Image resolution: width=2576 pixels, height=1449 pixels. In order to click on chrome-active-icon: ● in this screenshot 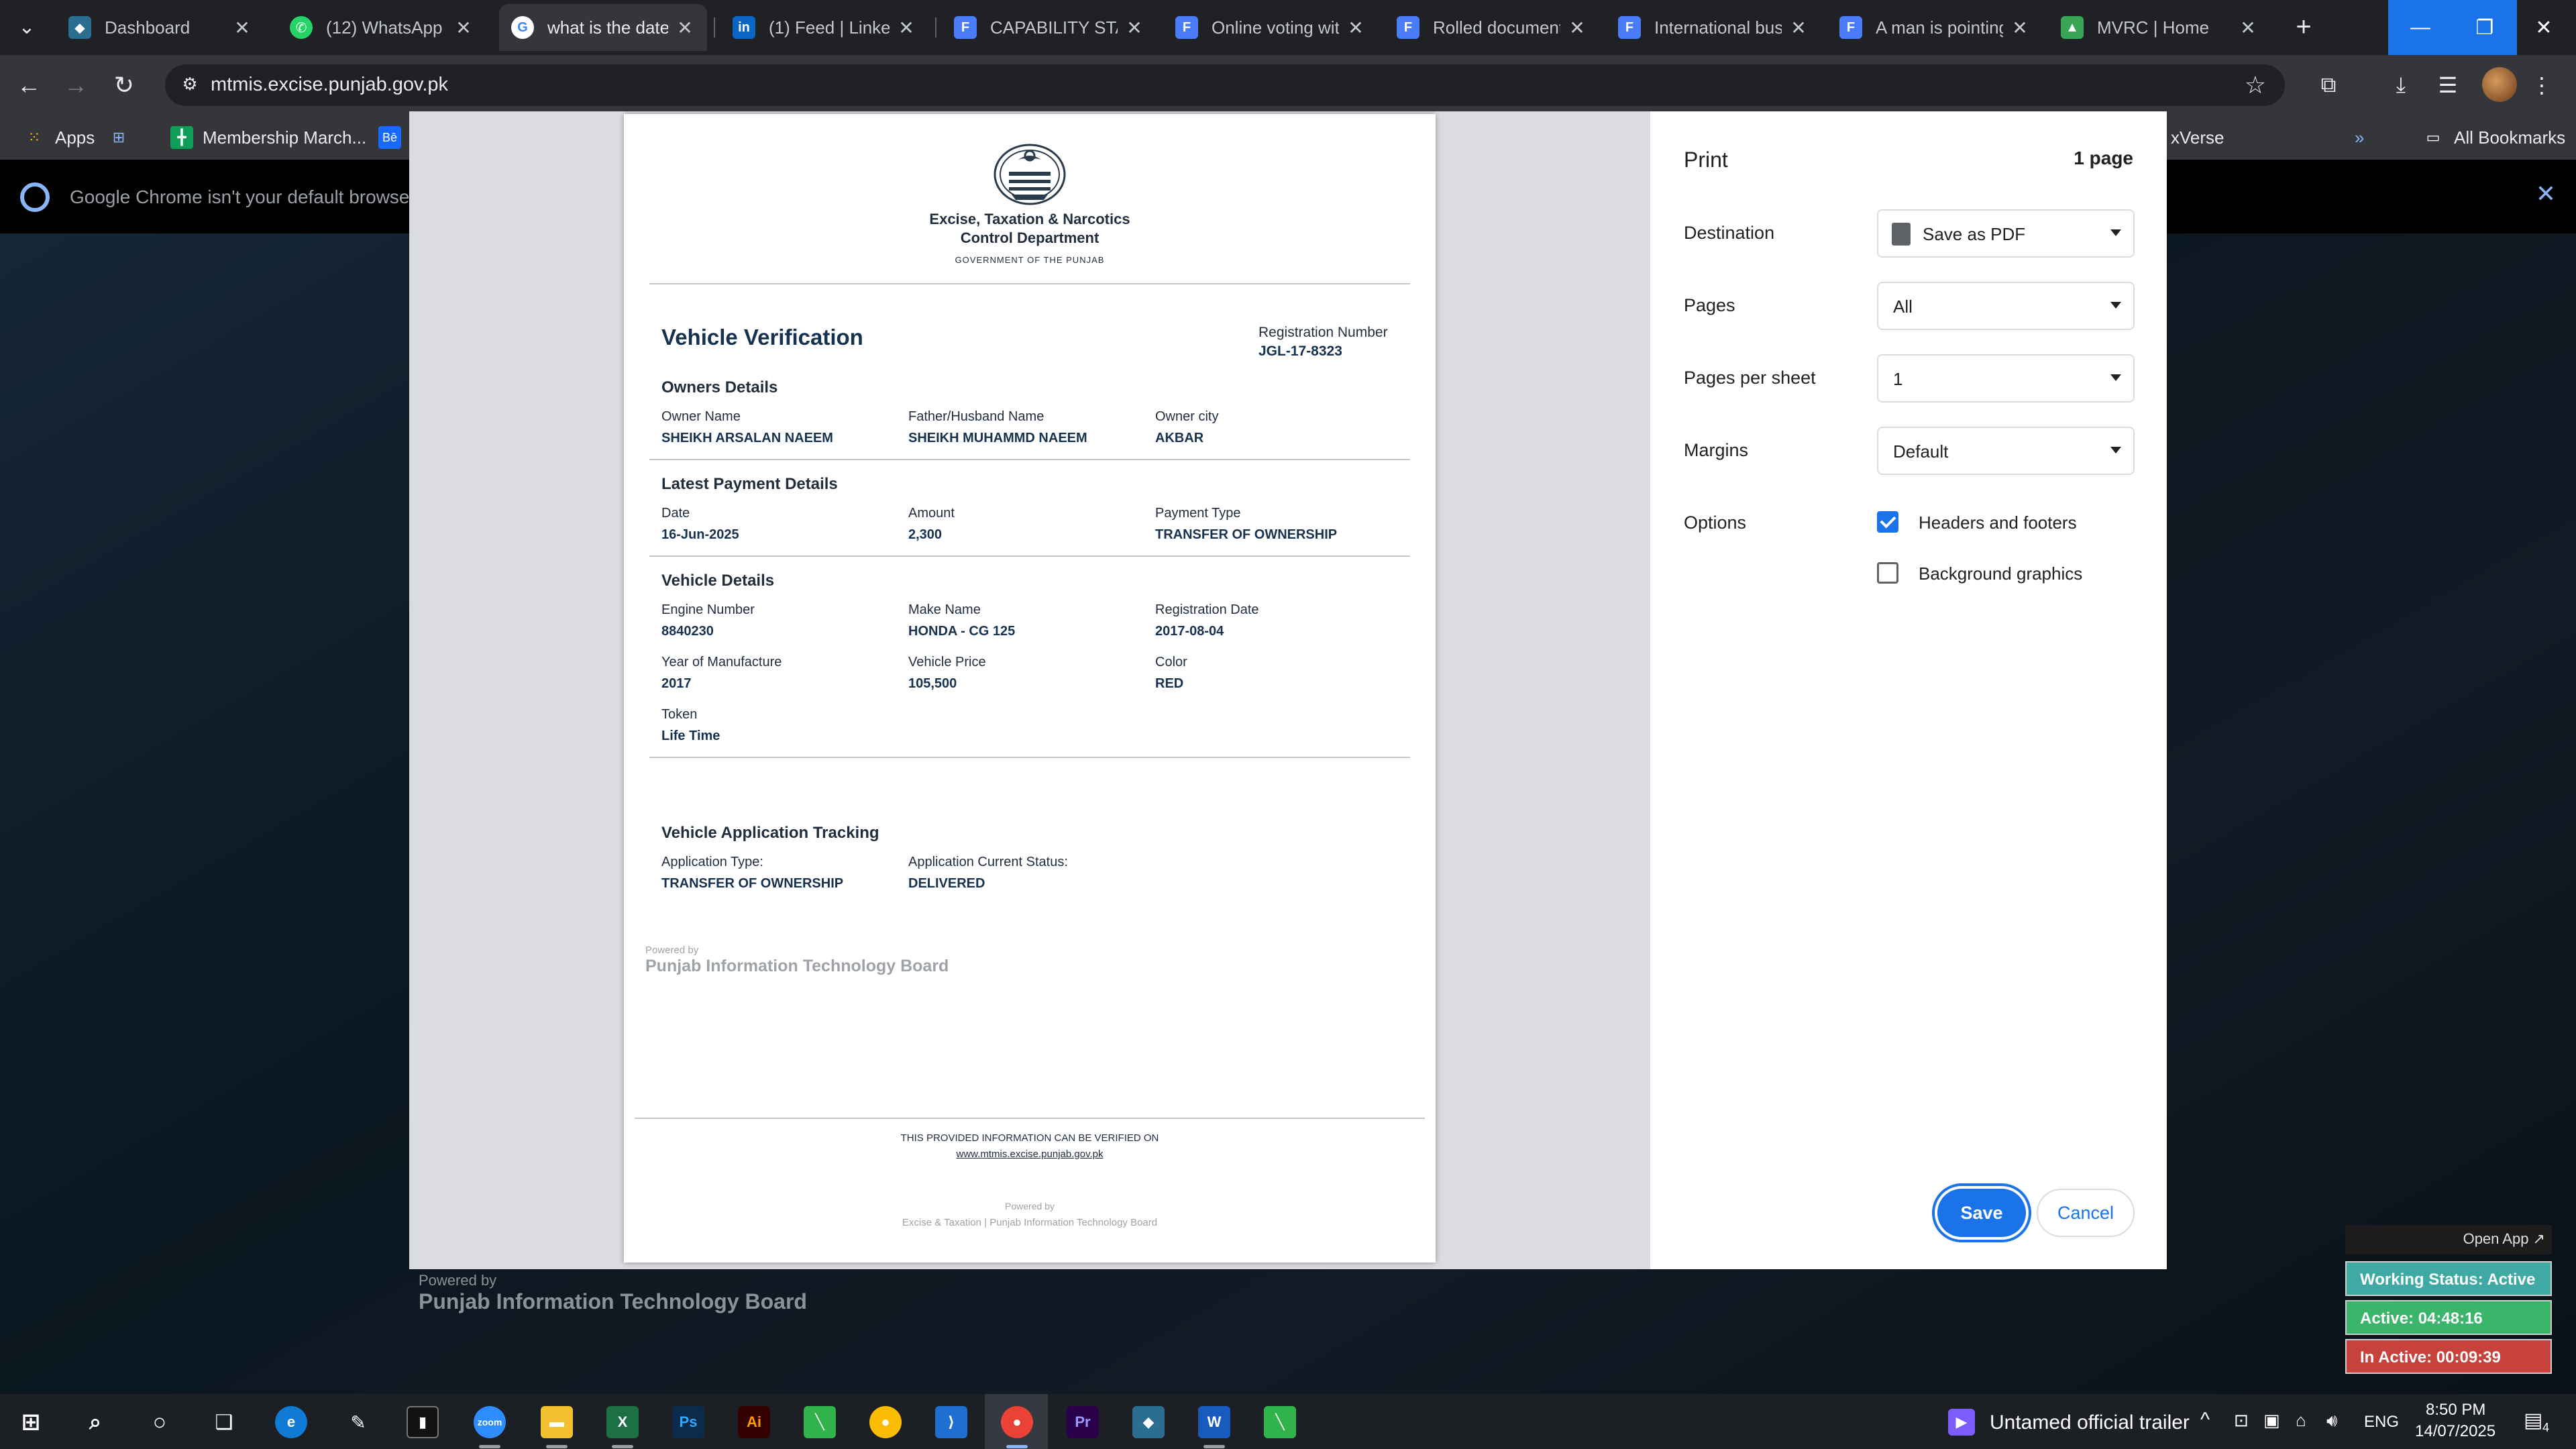, I will do `click(1017, 1422)`.